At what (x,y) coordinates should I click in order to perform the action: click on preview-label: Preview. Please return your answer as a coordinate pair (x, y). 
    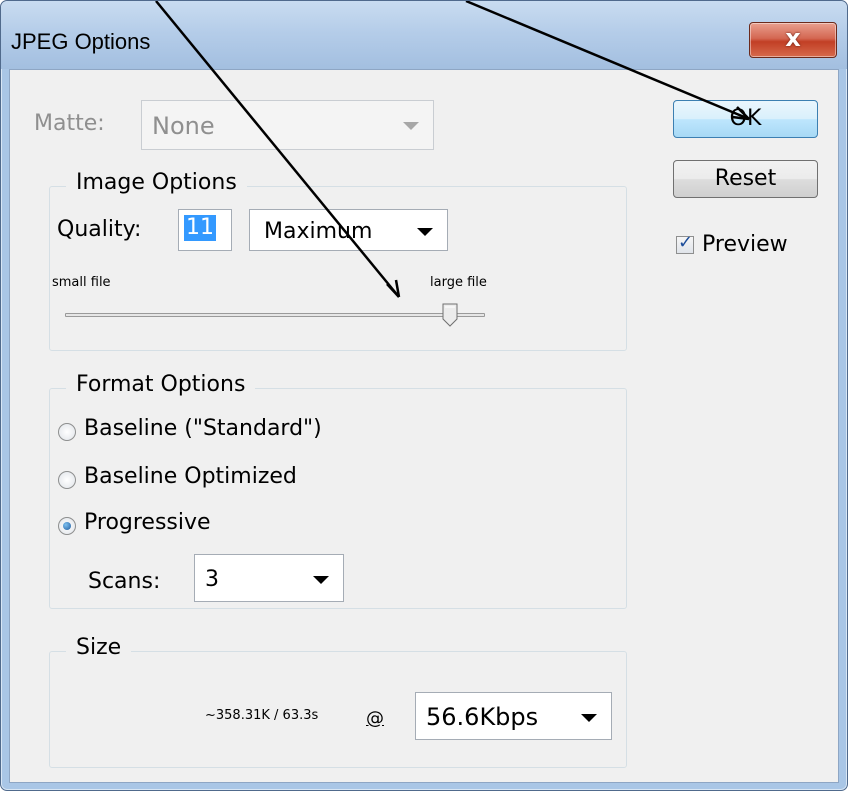
    Looking at the image, I should click on (745, 244).